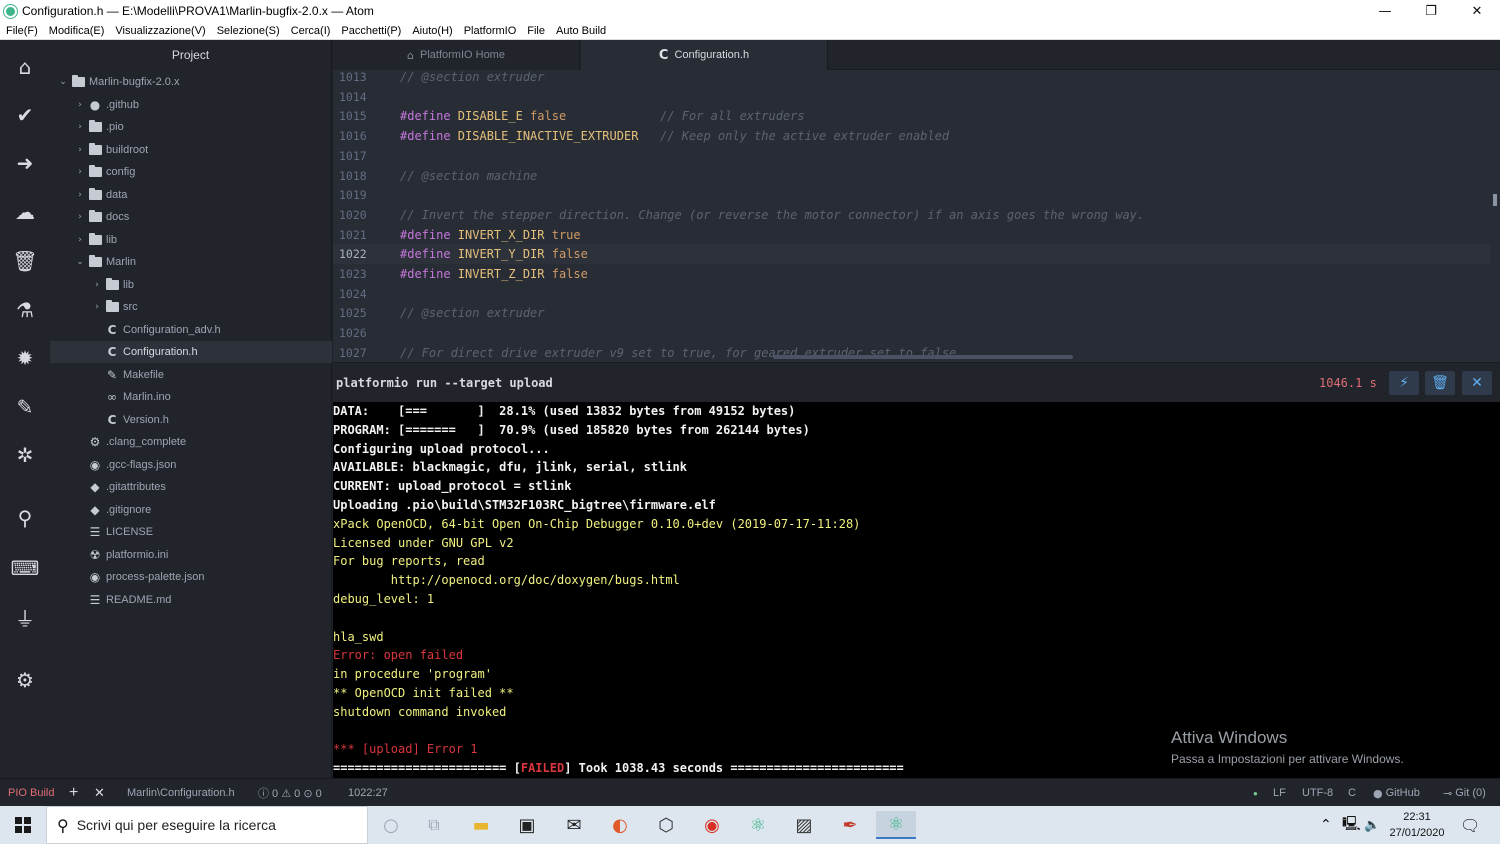 This screenshot has width=1500, height=844. What do you see at coordinates (1396, 793) in the screenshot?
I see `github-button: ● GitHub` at bounding box center [1396, 793].